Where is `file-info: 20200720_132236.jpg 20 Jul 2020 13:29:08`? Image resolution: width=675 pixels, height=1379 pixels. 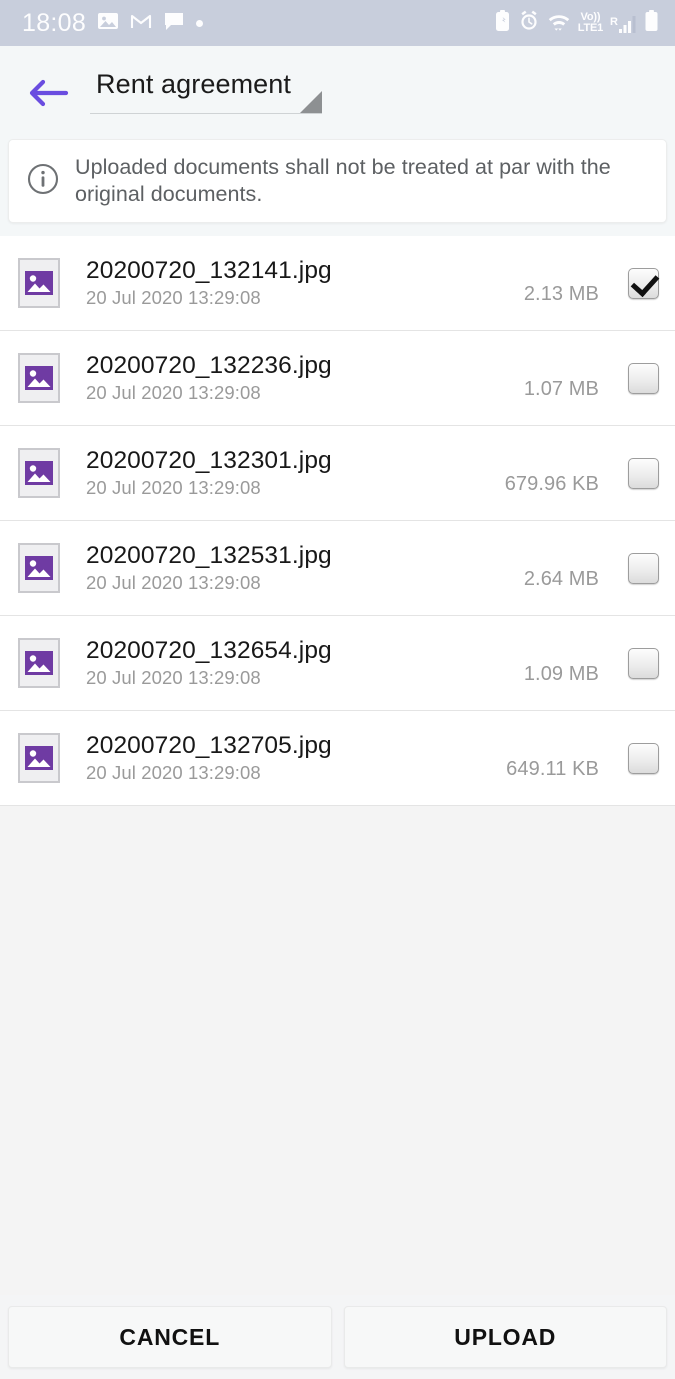
file-info: 20200720_132236.jpg 20 Jul 2020 13:29:08 is located at coordinates (258, 378).